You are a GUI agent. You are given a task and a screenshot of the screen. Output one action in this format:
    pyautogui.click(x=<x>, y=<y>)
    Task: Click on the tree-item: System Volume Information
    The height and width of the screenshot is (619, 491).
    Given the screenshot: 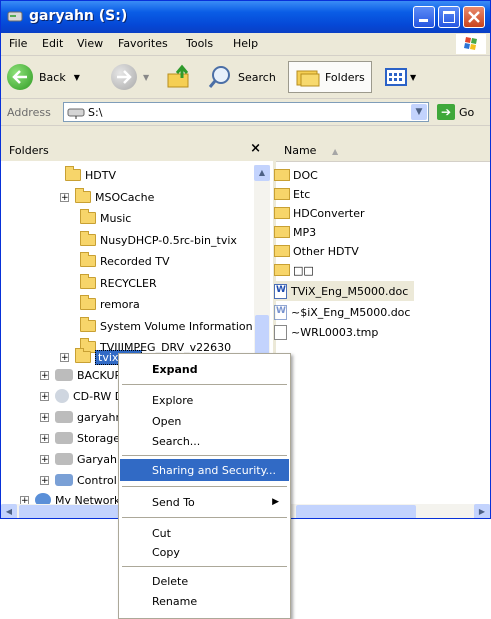 What is the action you would take?
    pyautogui.click(x=167, y=326)
    